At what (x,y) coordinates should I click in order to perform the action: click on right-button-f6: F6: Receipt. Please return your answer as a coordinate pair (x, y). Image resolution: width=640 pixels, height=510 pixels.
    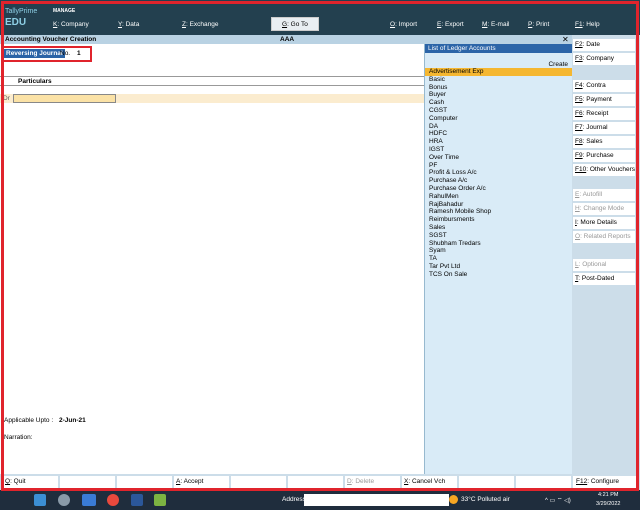
    Looking at the image, I should click on (604, 114).